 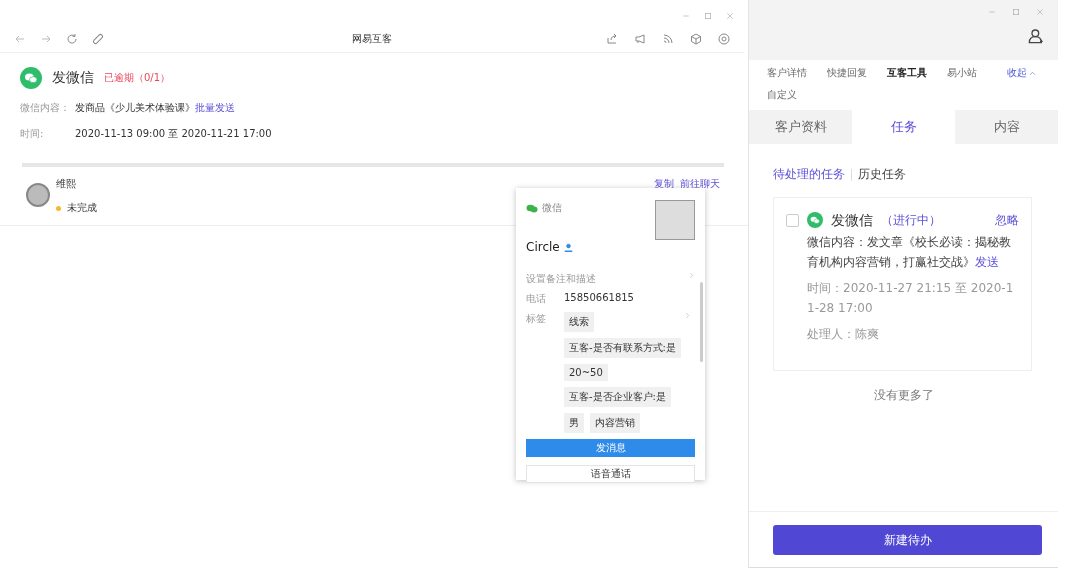 I want to click on task-time: 时间：2020-11-27 21:15 至 2020-11-28 17:00, so click(x=911, y=298).